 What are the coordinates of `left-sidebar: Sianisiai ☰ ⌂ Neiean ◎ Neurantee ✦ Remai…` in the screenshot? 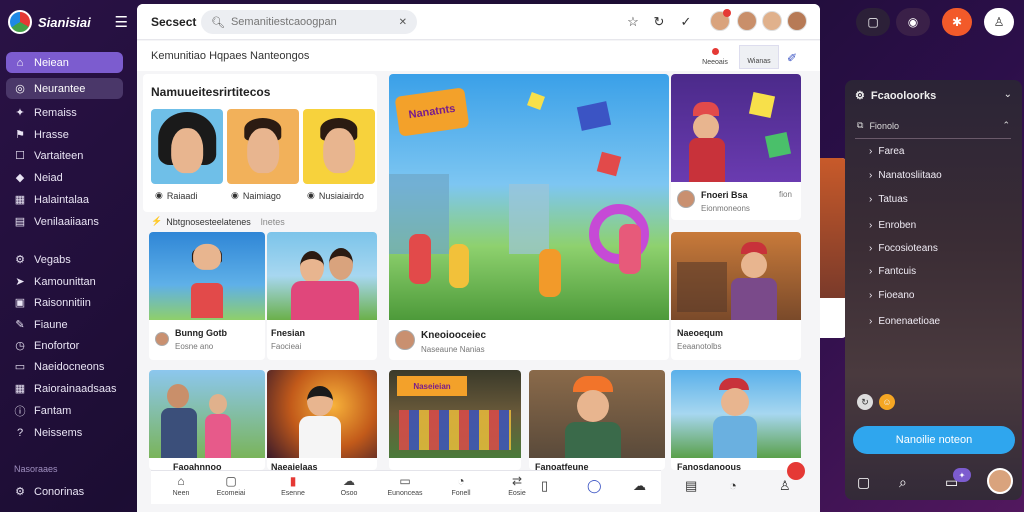 It's located at (67, 256).